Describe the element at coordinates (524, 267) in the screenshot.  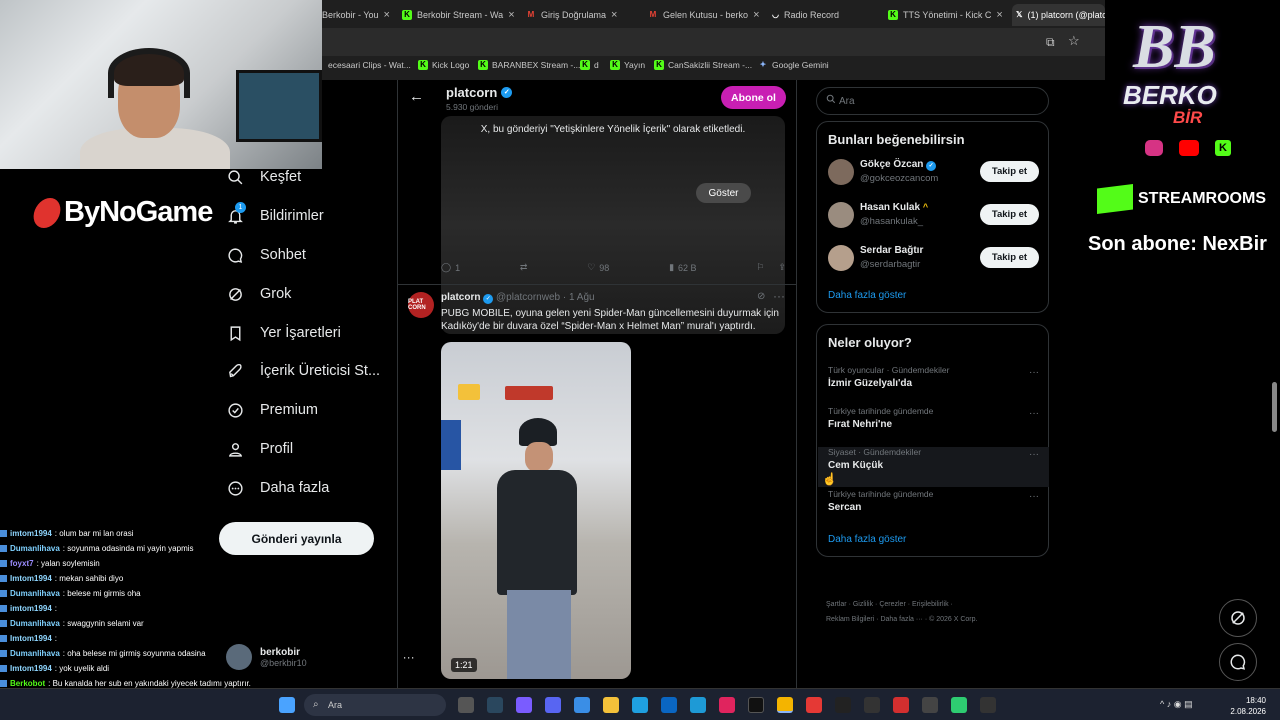
I see `repost-icon: ⇄` at that location.